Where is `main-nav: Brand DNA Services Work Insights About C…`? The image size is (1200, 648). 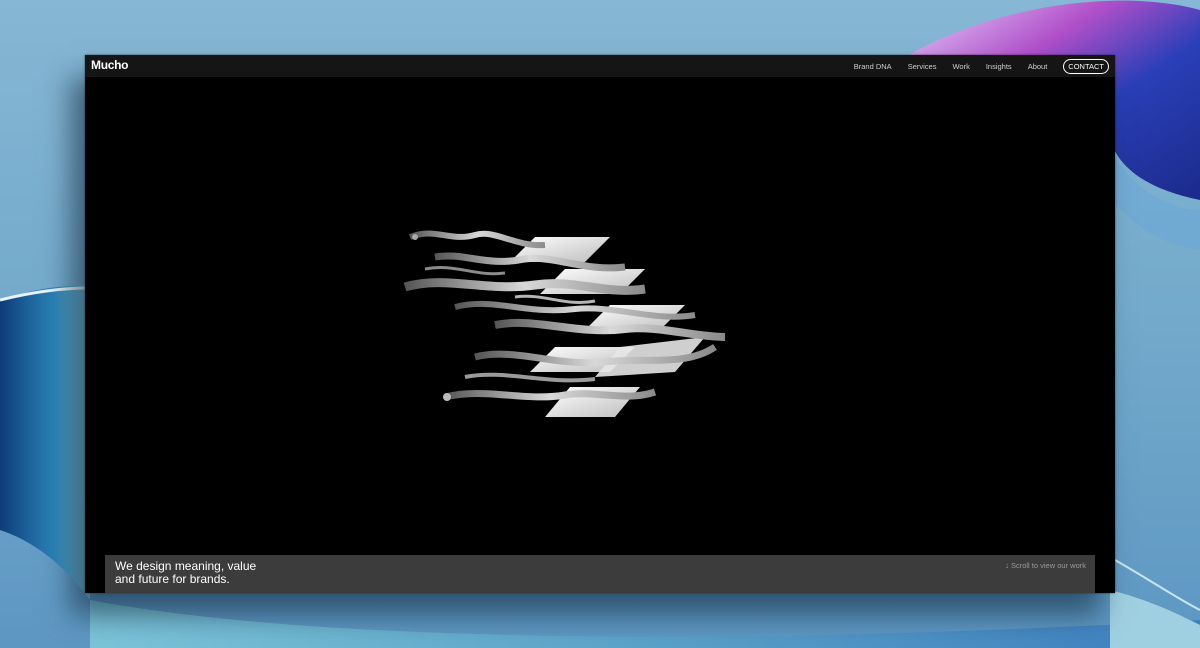
main-nav: Brand DNA Services Work Insights About C… is located at coordinates (973, 66).